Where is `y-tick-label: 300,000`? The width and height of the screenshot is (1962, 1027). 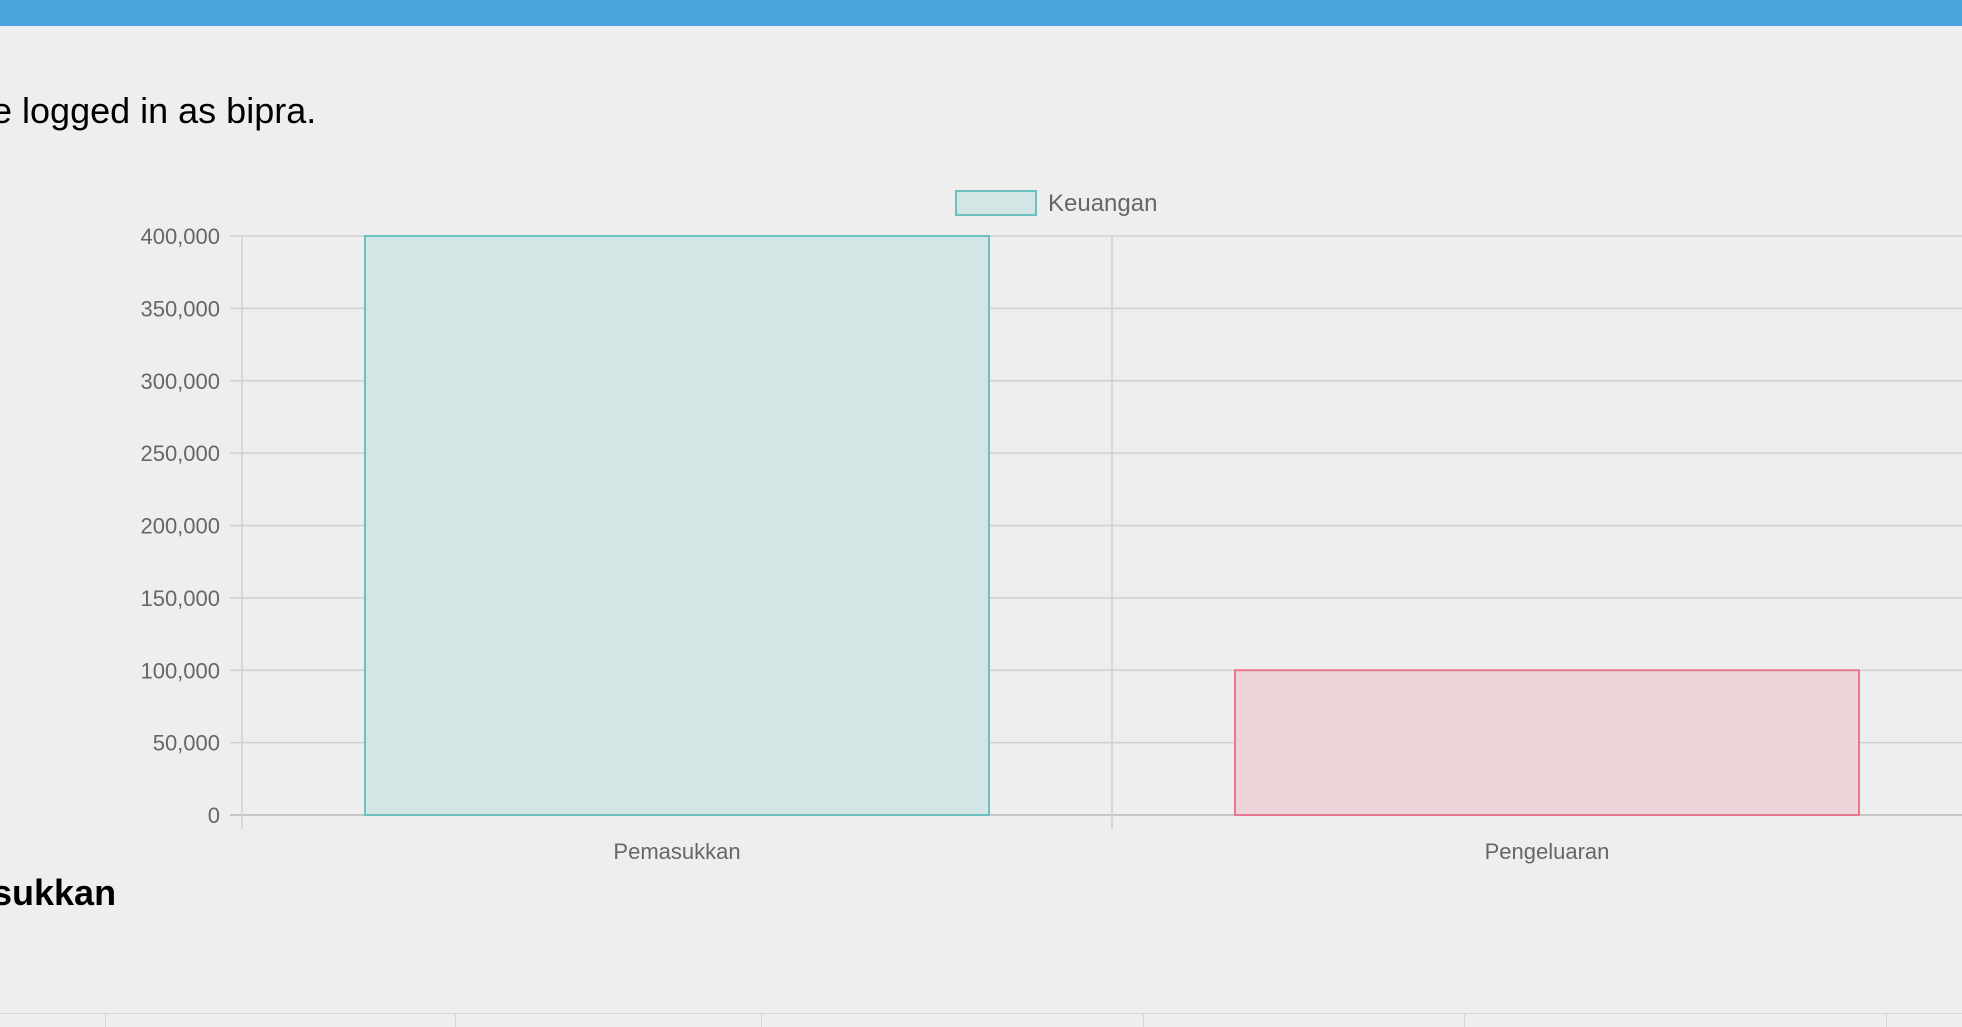 y-tick-label: 300,000 is located at coordinates (180, 381).